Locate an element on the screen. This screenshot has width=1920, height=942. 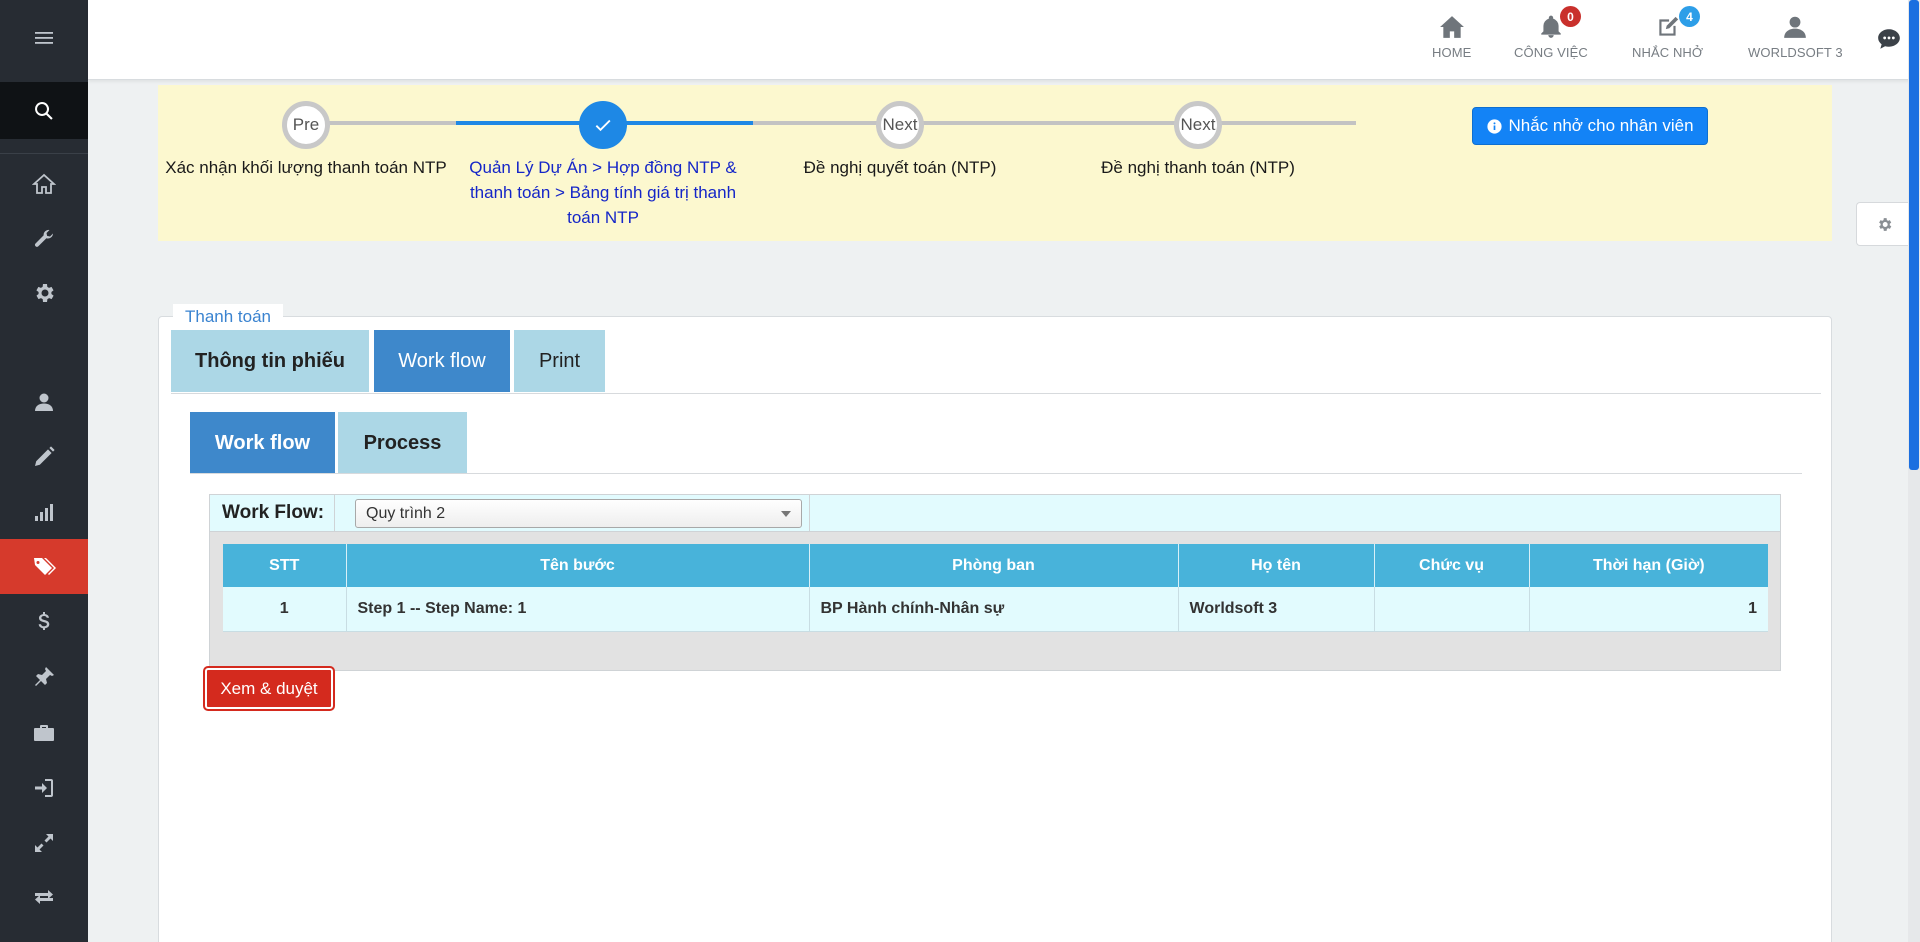
cell-department: BP Hành chính-Nhân sự is located at coordinates (994, 609).